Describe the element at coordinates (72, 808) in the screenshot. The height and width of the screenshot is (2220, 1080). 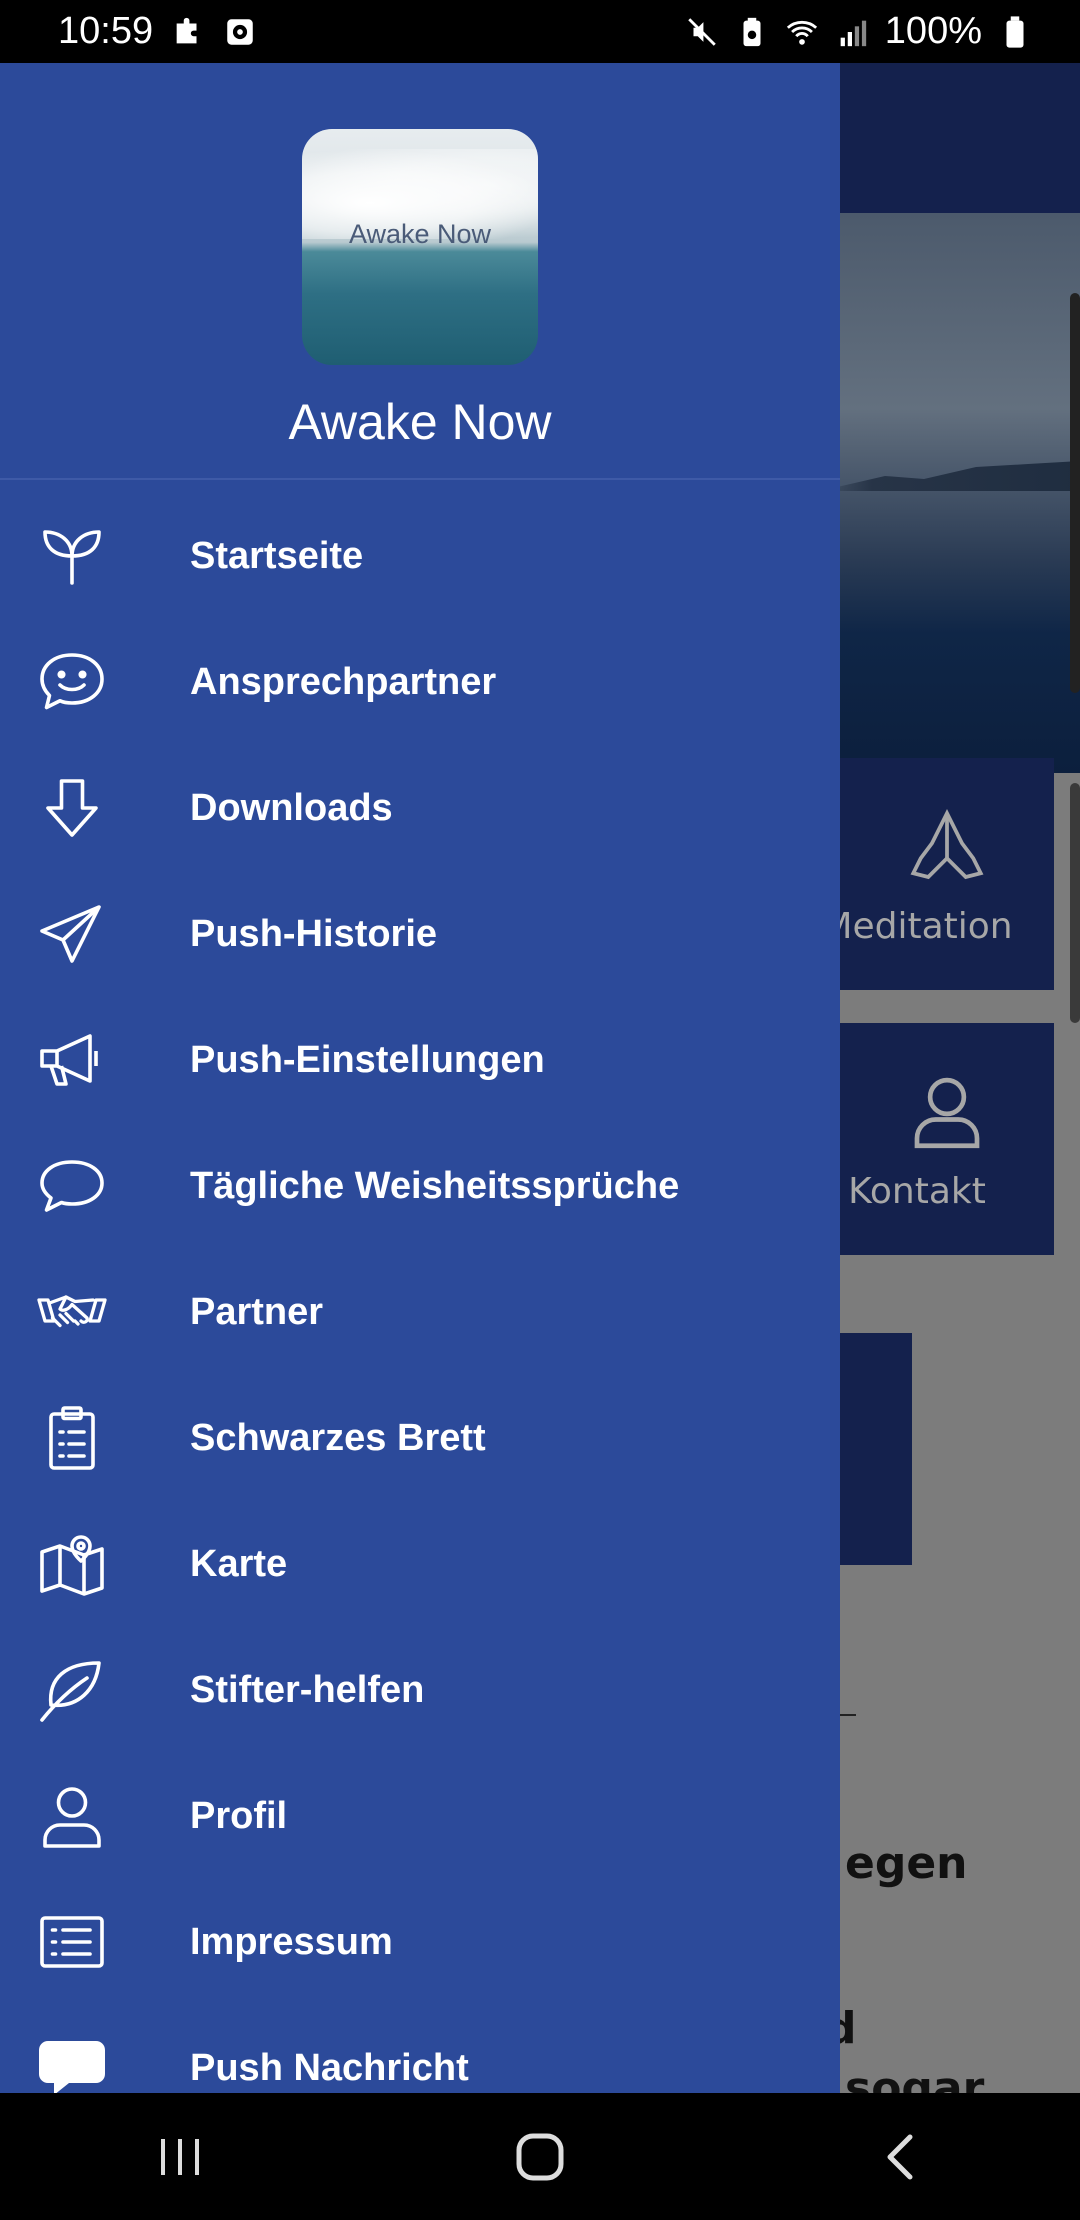
I see `arrow-down-icon` at that location.